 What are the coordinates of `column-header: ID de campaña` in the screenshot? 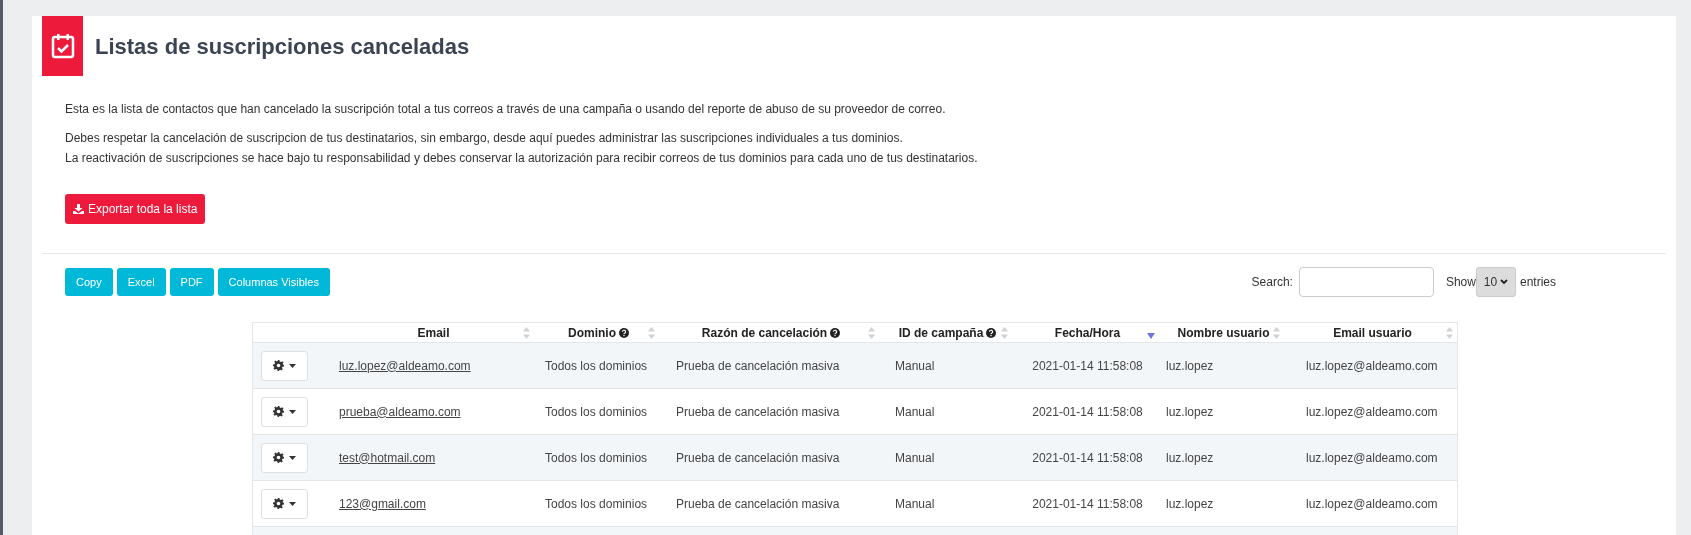 It's located at (941, 332).